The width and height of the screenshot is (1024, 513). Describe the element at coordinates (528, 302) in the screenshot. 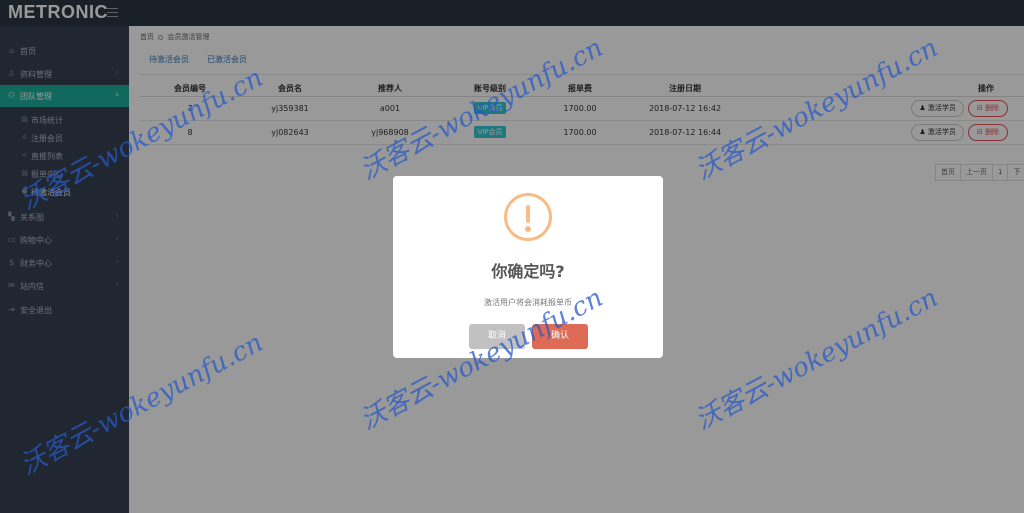

I see `dialog-message: 激活用户将会消耗报单币` at that location.